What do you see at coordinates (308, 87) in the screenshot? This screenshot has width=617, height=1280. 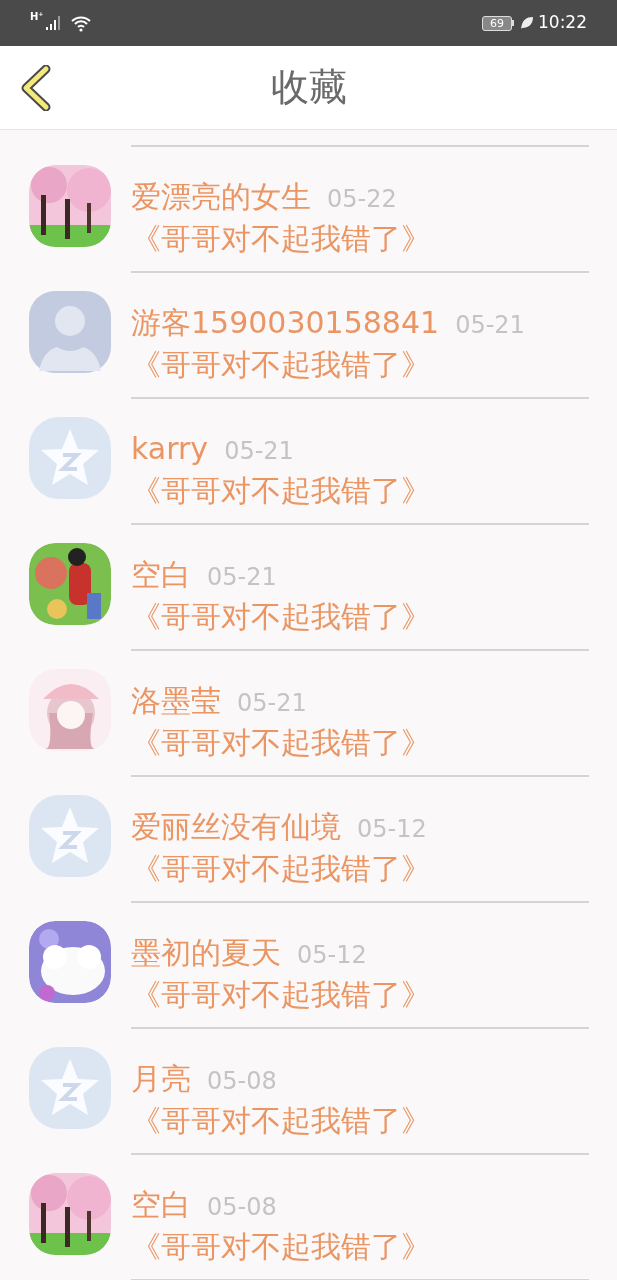 I see `page-title: 收藏` at bounding box center [308, 87].